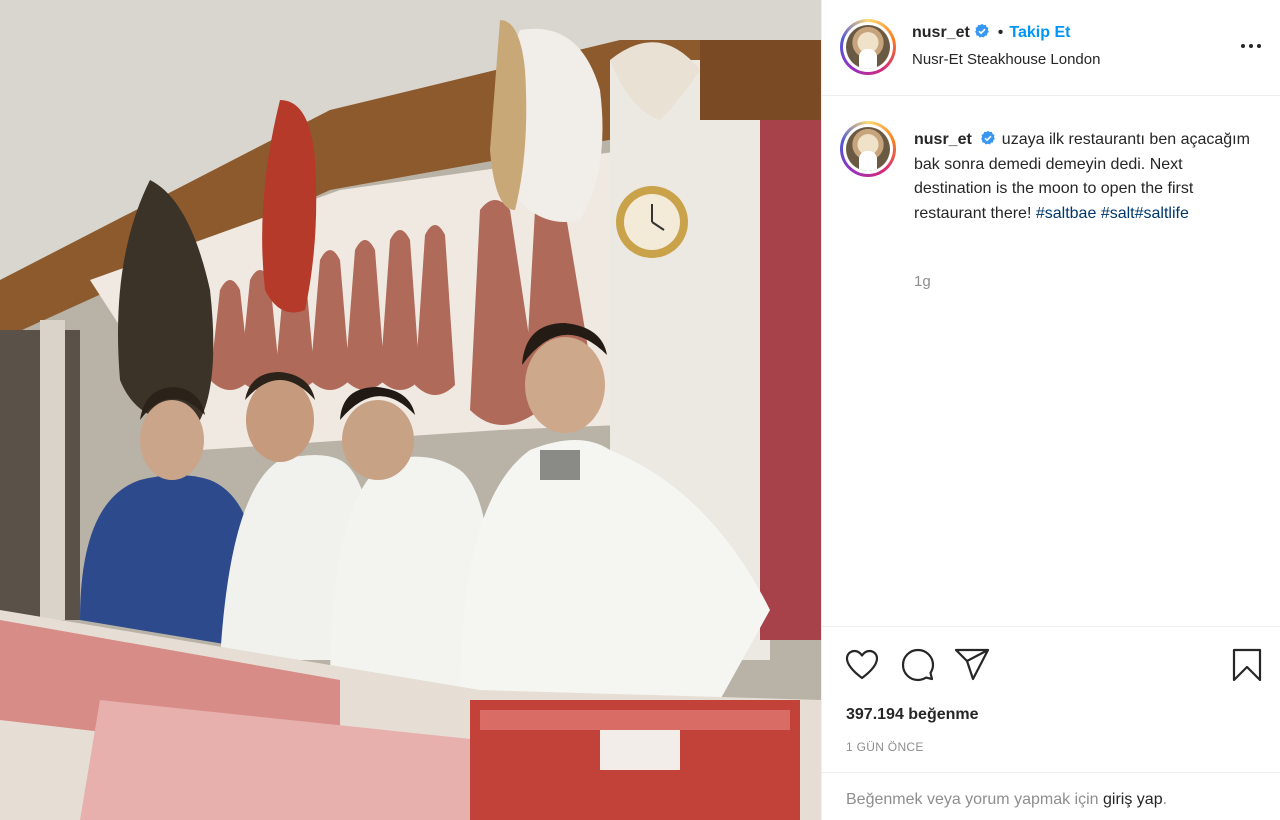  What do you see at coordinates (918, 665) in the screenshot?
I see `comment-bubble-icon` at bounding box center [918, 665].